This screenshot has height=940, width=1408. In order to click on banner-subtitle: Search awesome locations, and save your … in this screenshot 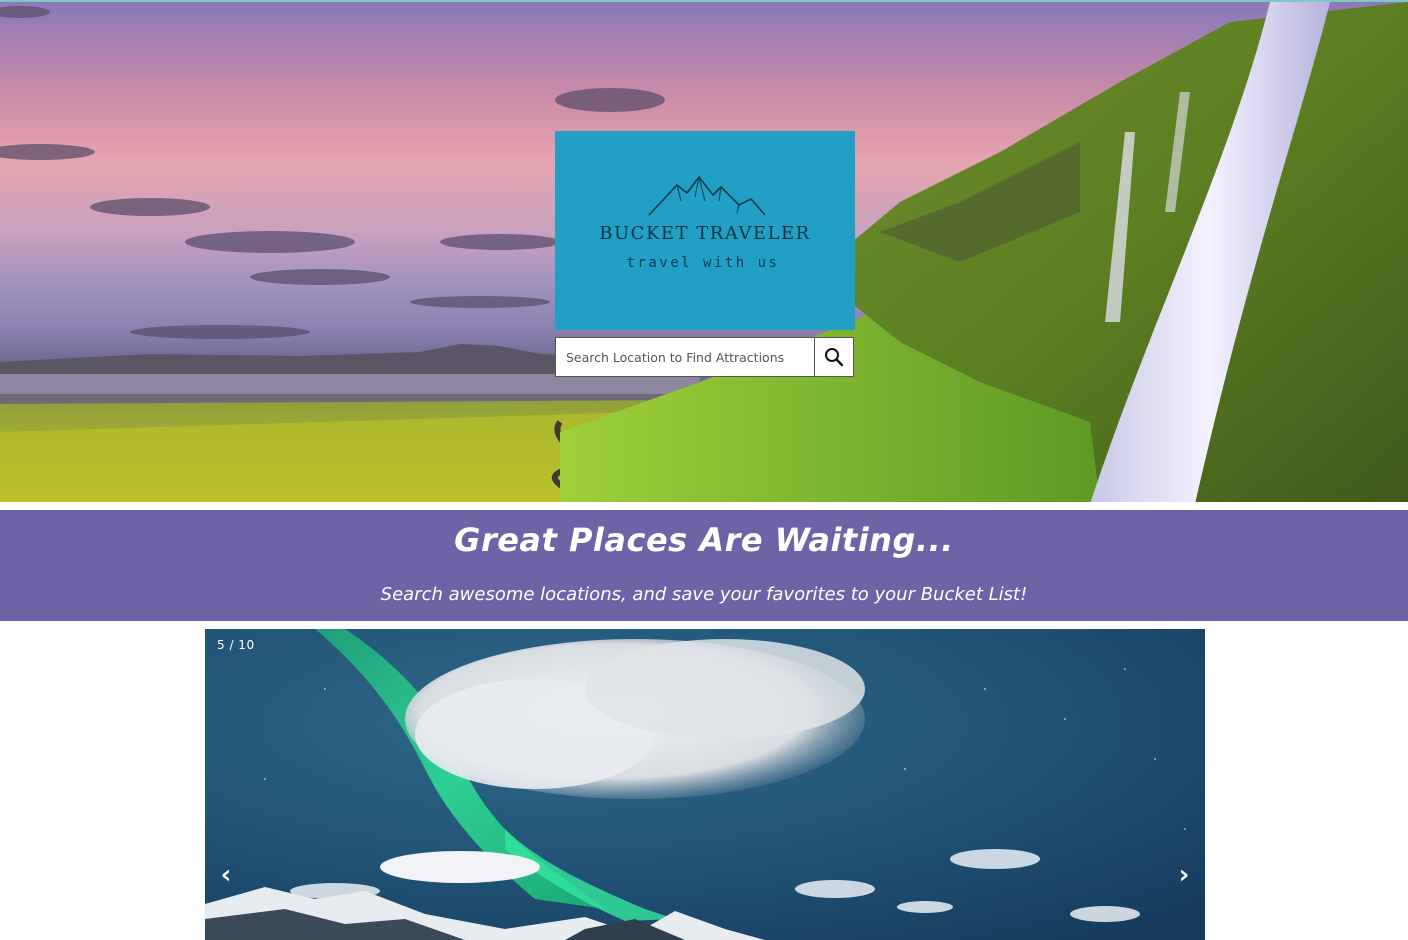, I will do `click(704, 594)`.